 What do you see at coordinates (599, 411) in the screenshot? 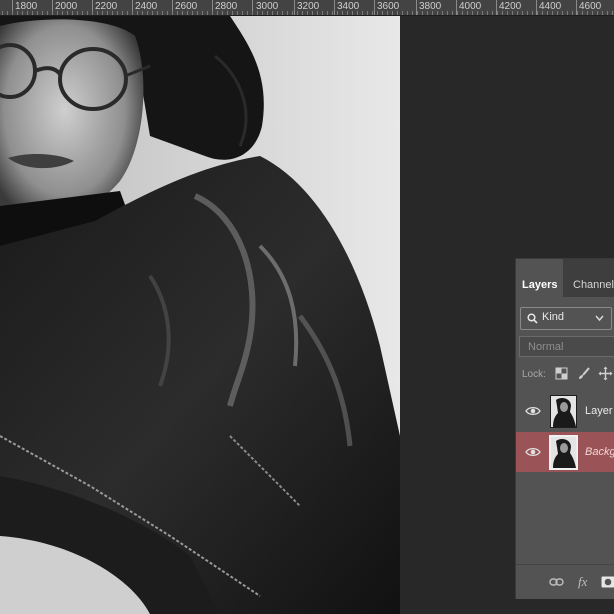
I see `layer-name: Layer 1` at bounding box center [599, 411].